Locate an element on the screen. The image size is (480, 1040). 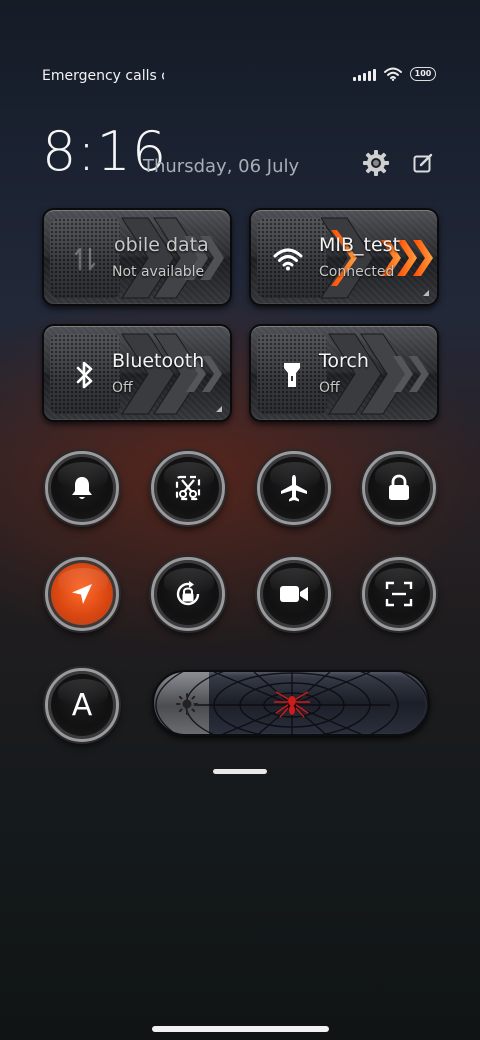
edit-icon is located at coordinates (423, 163).